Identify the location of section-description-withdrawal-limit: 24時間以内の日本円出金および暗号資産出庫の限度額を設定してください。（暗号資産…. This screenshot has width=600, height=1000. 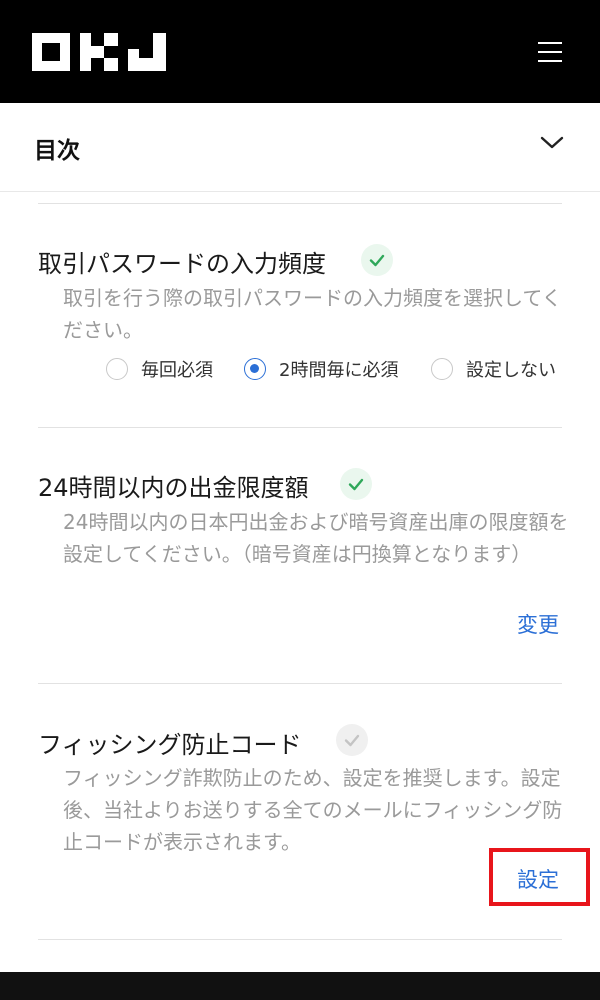
(316, 538).